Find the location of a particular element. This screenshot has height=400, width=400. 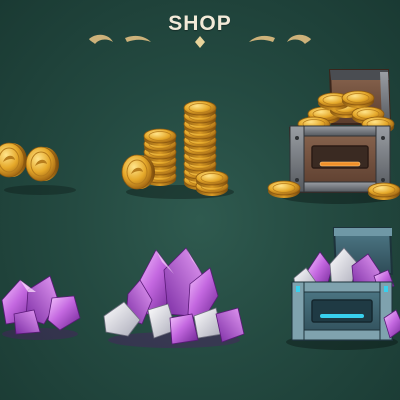

shop-item-crystal-chest is located at coordinates (340, 289).